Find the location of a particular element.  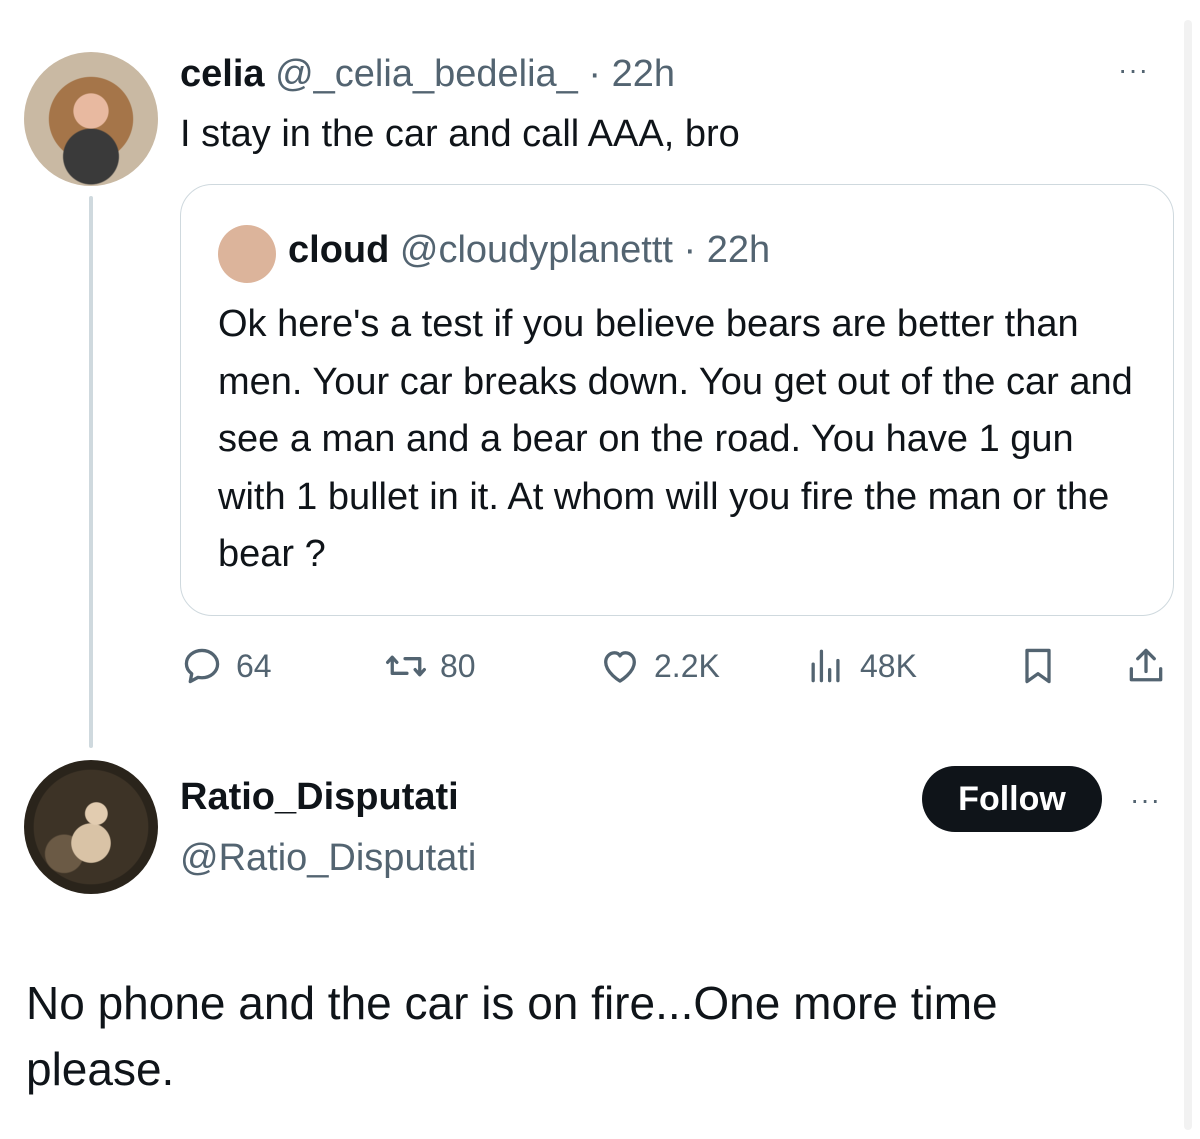

bar-chart-icon is located at coordinates (825, 666).